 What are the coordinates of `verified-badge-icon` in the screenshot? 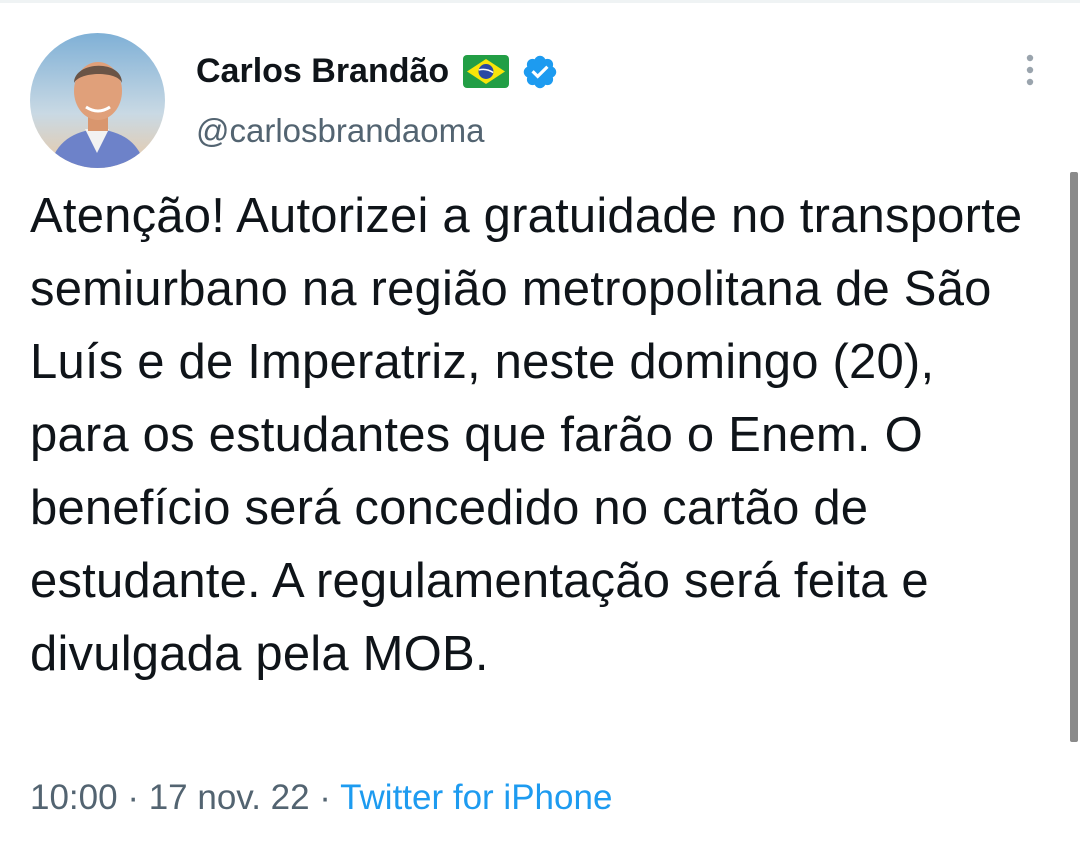 It's located at (540, 72).